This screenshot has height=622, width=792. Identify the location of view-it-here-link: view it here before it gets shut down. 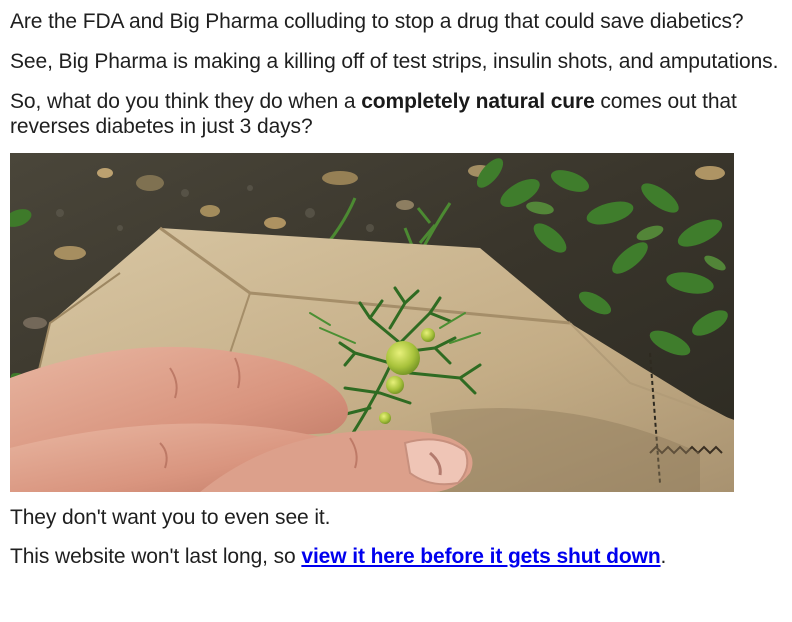
(480, 556).